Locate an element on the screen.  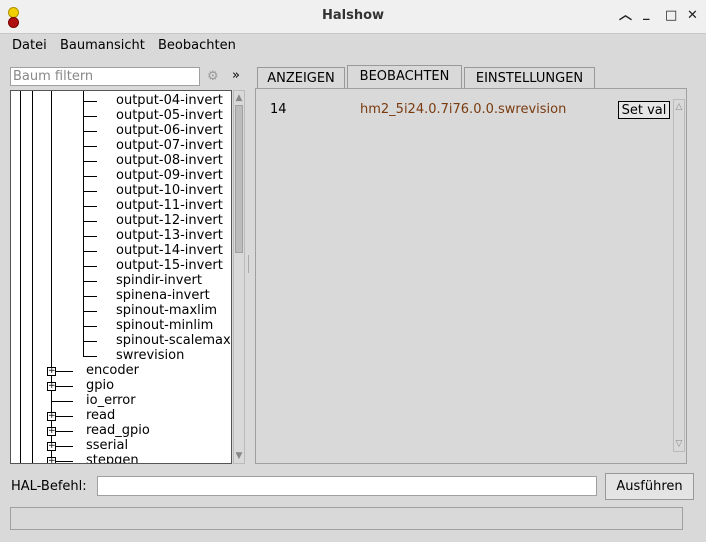
tree-item: output-07-invert is located at coordinates (169, 145).